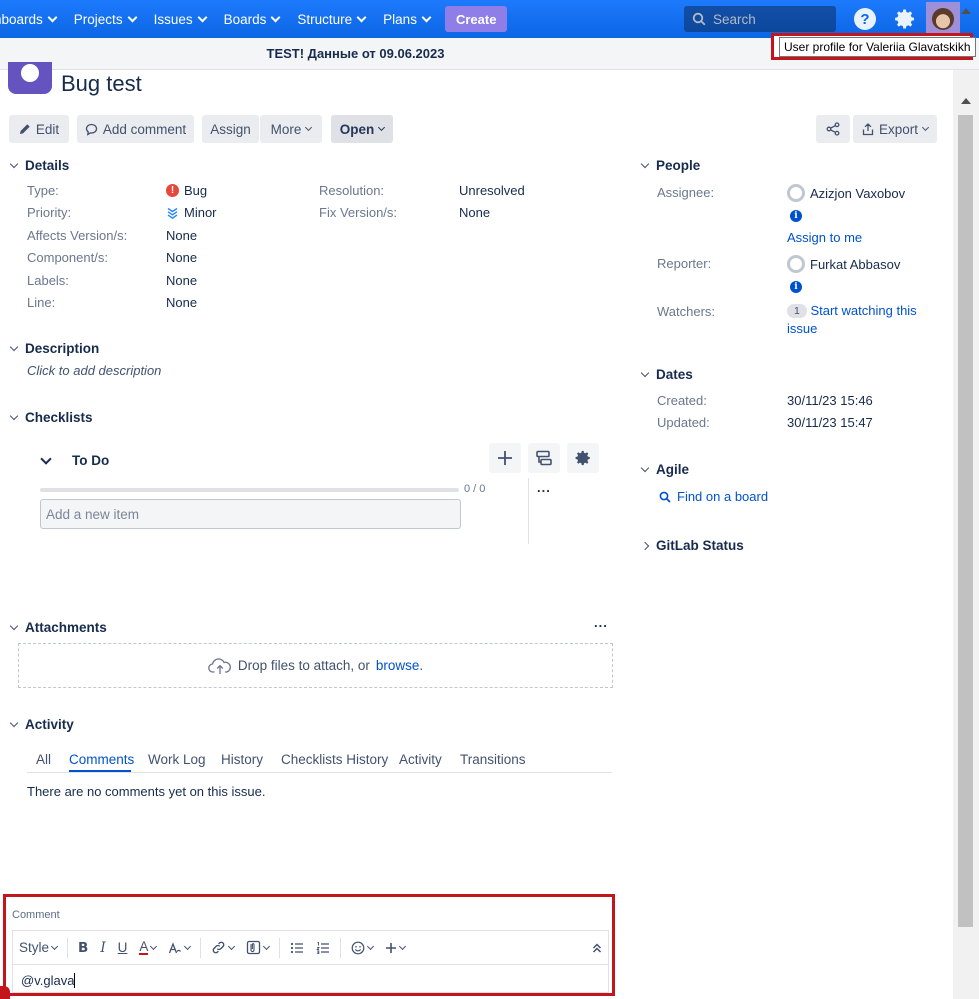 This screenshot has width=979, height=999. I want to click on details-section-toggle: Details, so click(39, 165).